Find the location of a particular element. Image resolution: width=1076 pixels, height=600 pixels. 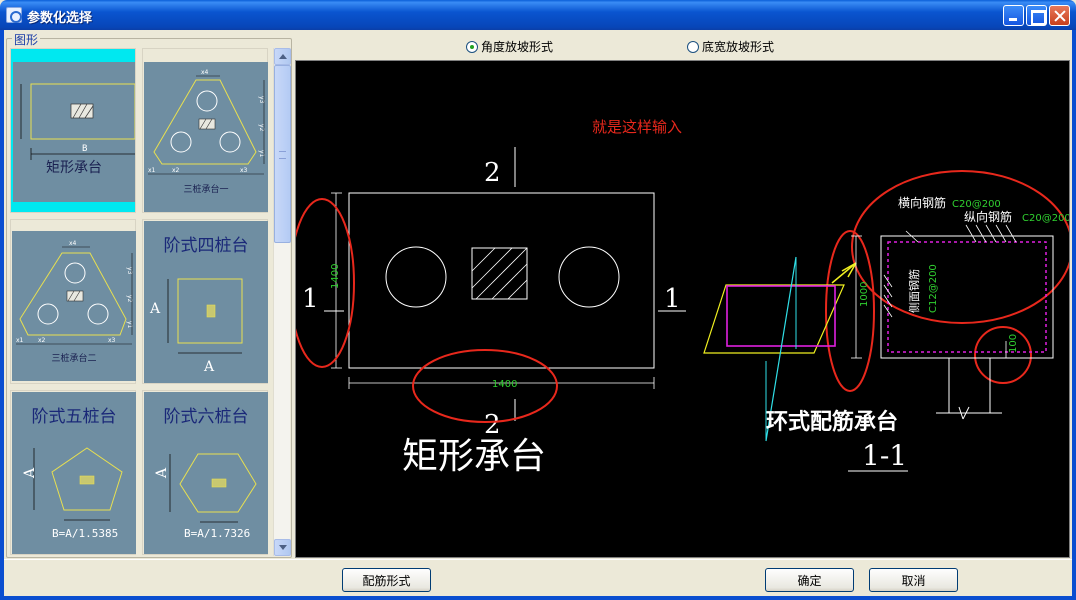

cancel-button: 取消 is located at coordinates (913, 580).